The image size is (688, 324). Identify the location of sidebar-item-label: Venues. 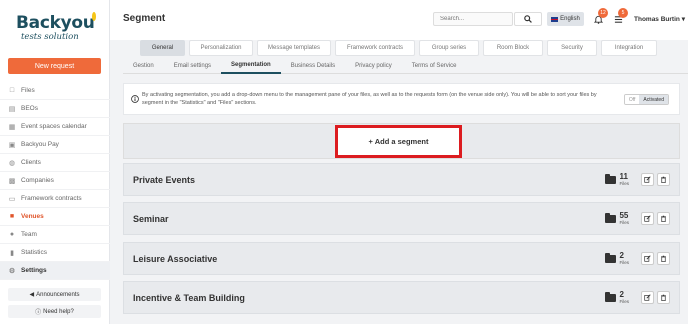
(32, 216).